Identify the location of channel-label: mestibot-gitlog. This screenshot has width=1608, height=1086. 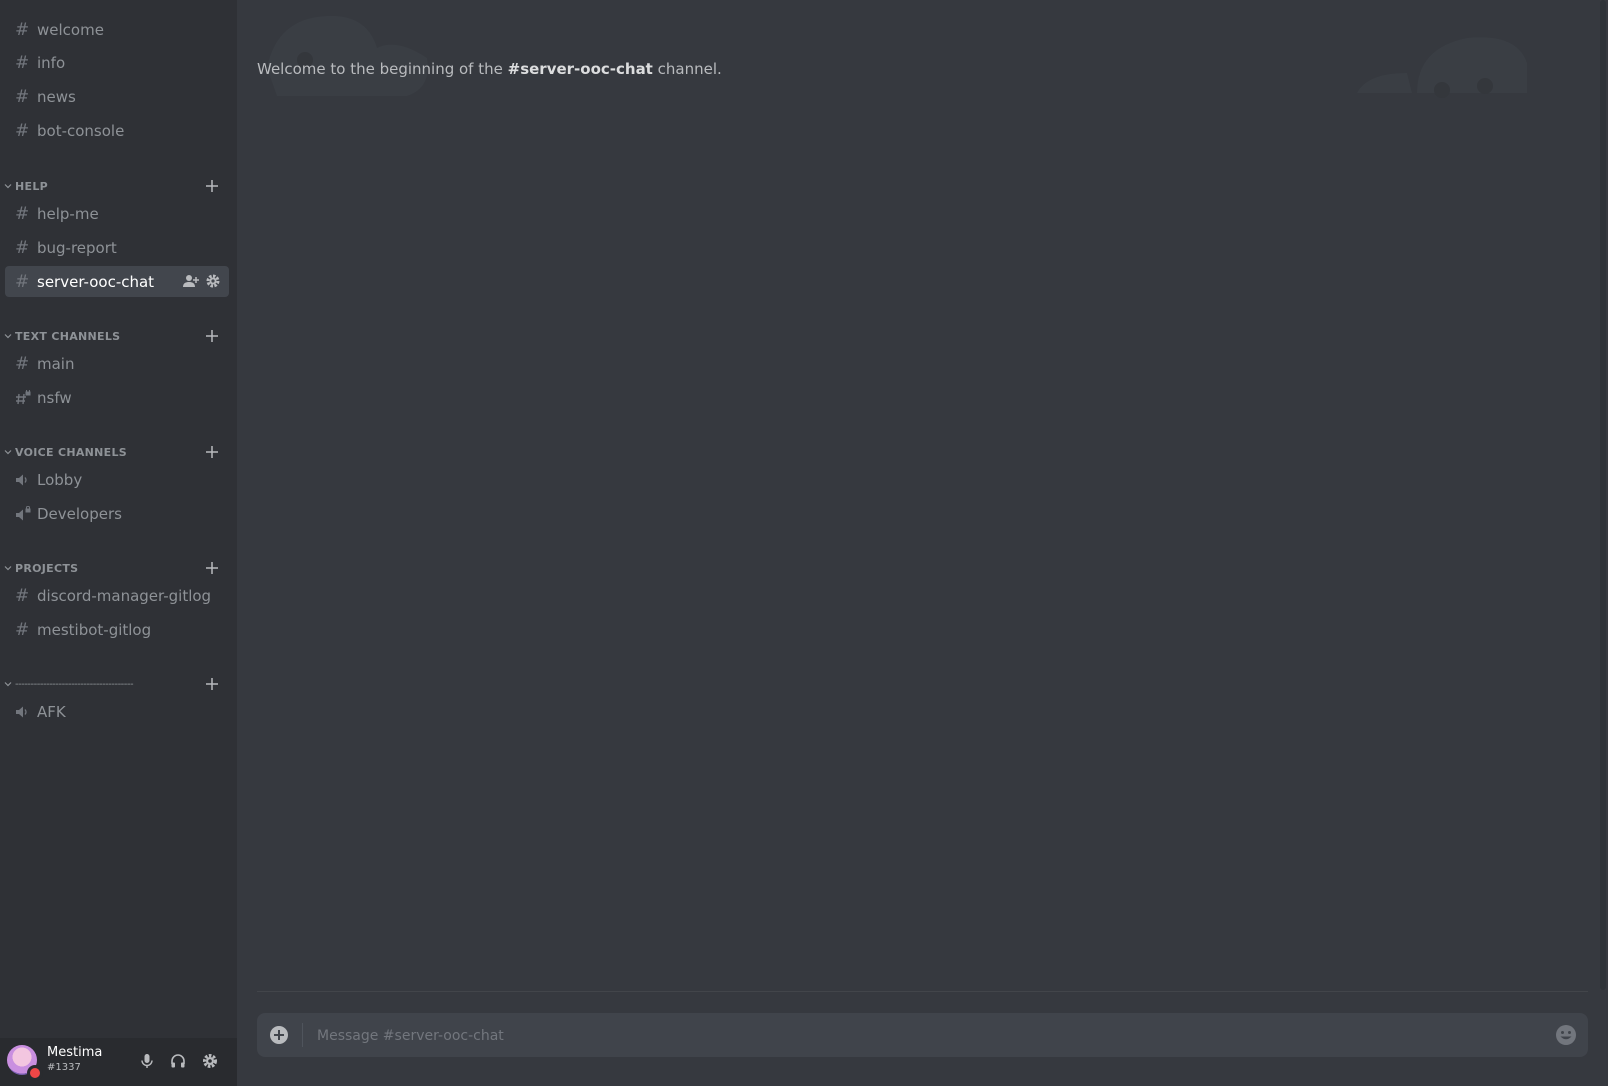
(94, 629).